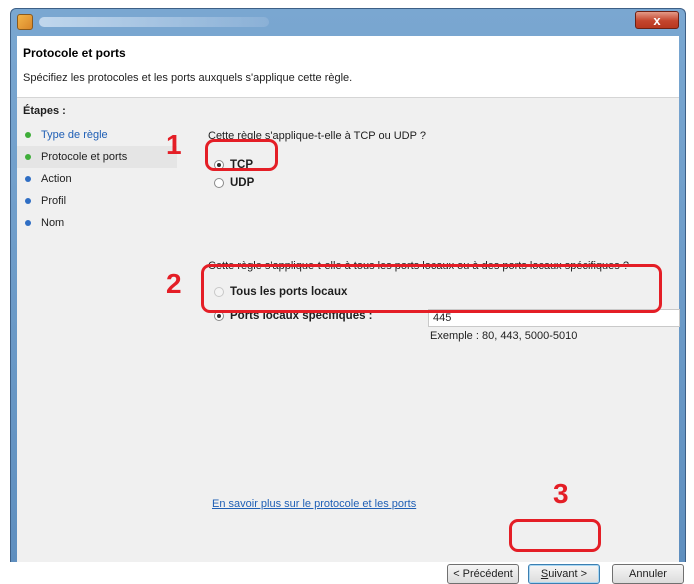  Describe the element at coordinates (241, 155) in the screenshot. I see `annotation-box-tcp` at that location.